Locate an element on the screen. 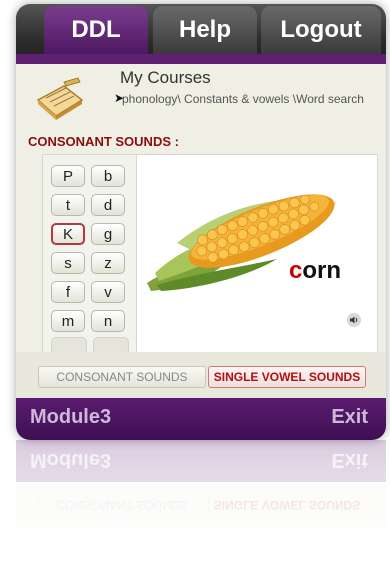 This screenshot has width=390, height=567. tab-help: Help is located at coordinates (205, 30).